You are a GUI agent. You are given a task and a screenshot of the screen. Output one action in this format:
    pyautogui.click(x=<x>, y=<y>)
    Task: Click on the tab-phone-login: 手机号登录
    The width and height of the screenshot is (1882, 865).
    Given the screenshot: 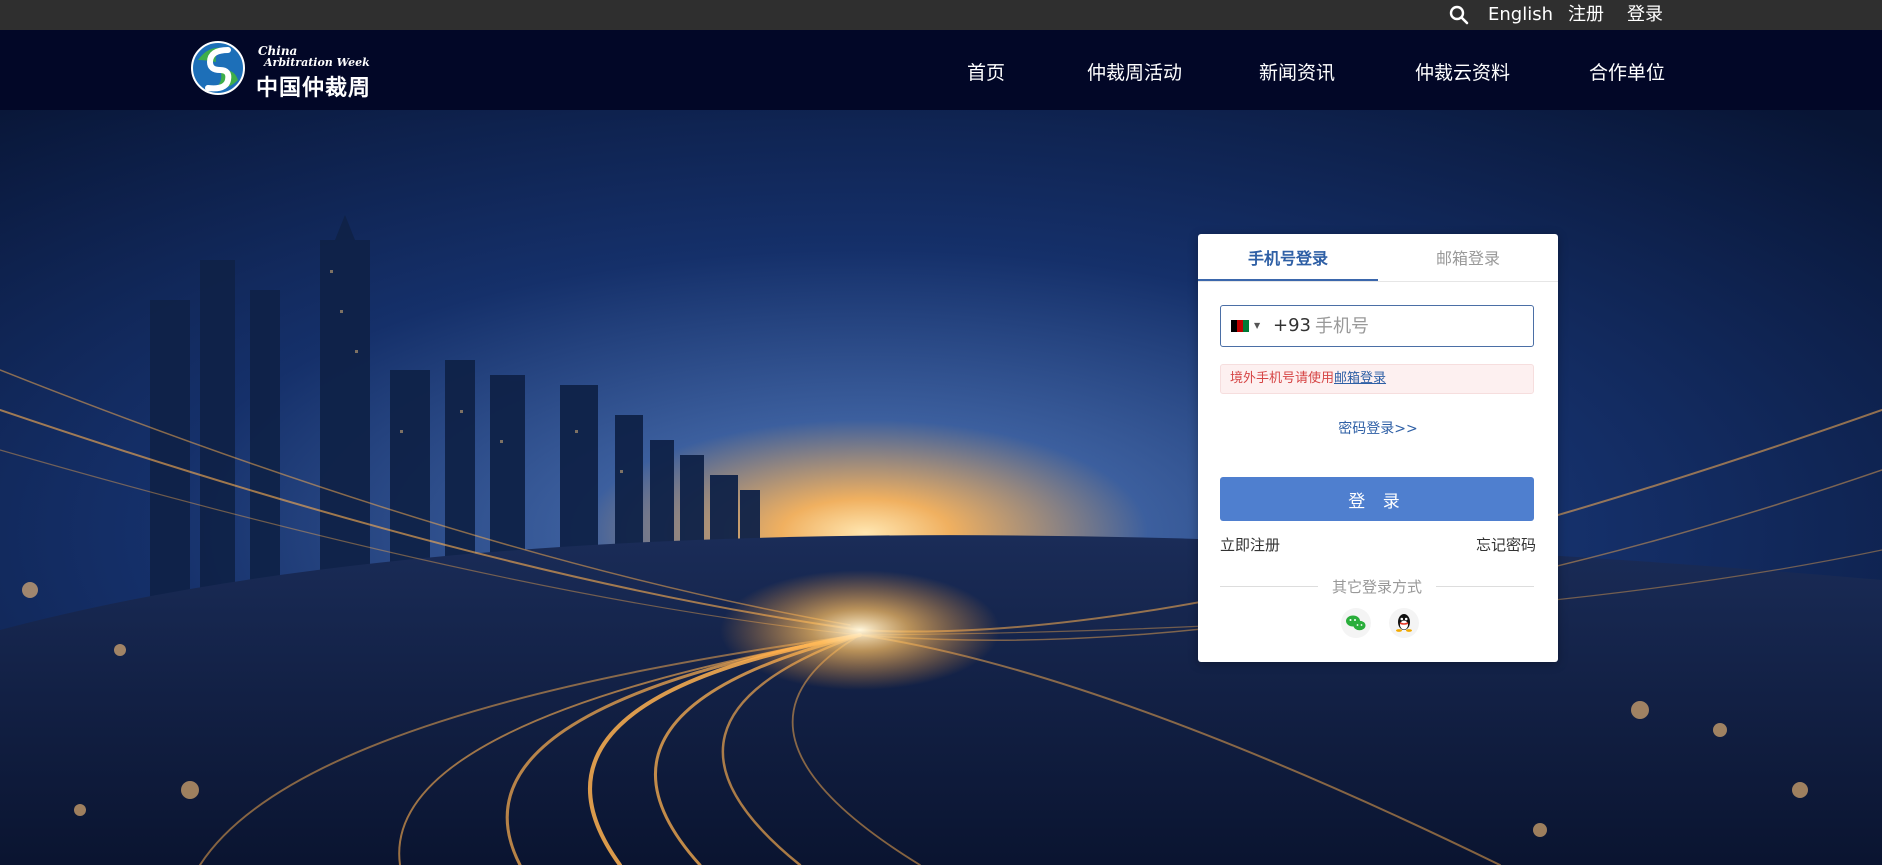 What is the action you would take?
    pyautogui.click(x=1288, y=257)
    